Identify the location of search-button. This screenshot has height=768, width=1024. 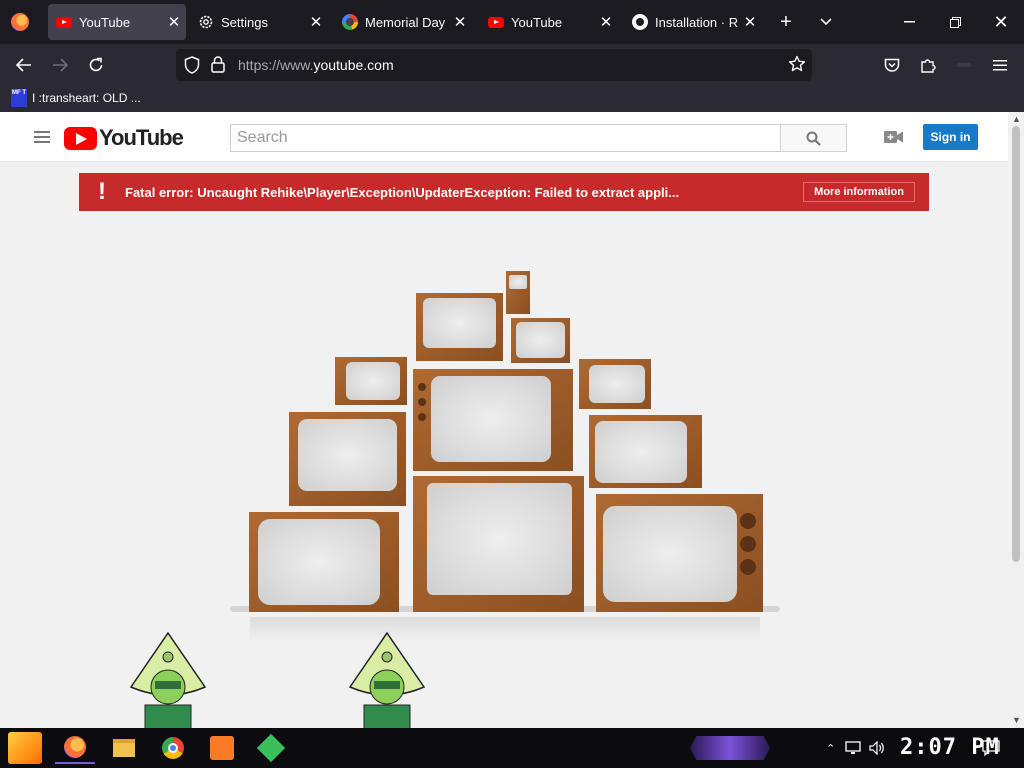
(813, 138).